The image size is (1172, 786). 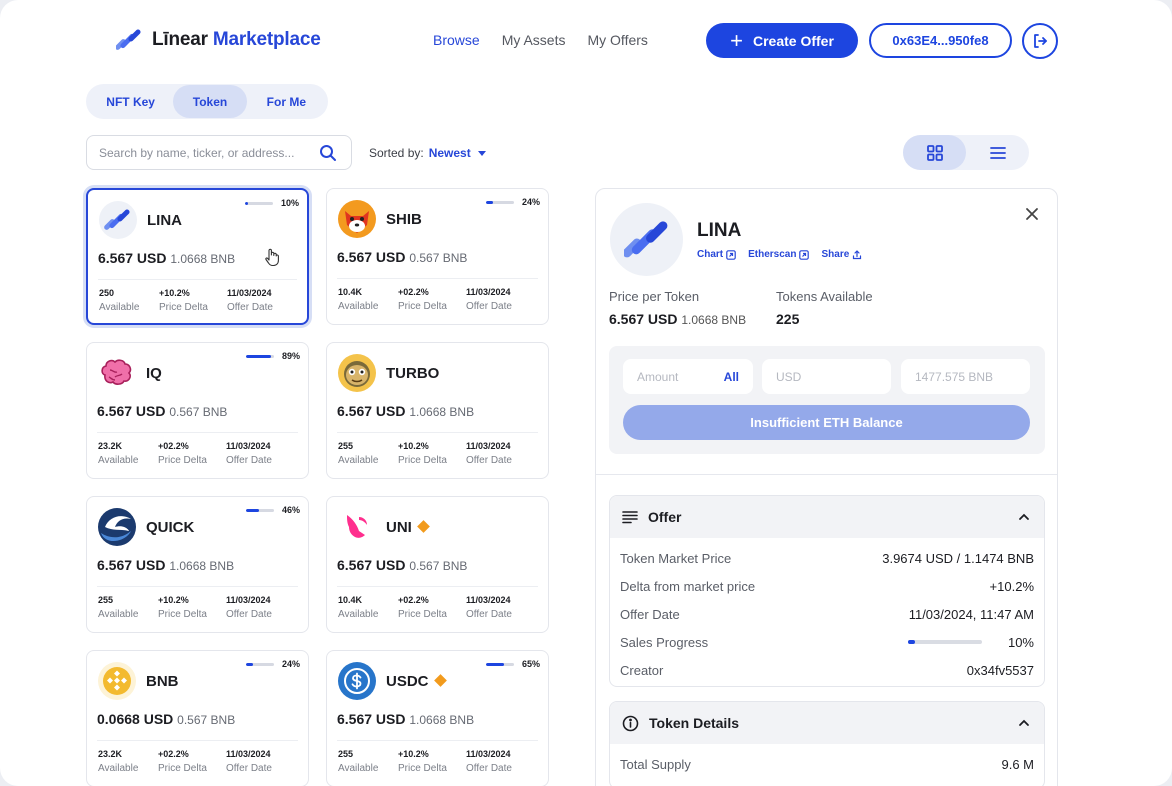 I want to click on token-details-title: Token Details, so click(x=694, y=723).